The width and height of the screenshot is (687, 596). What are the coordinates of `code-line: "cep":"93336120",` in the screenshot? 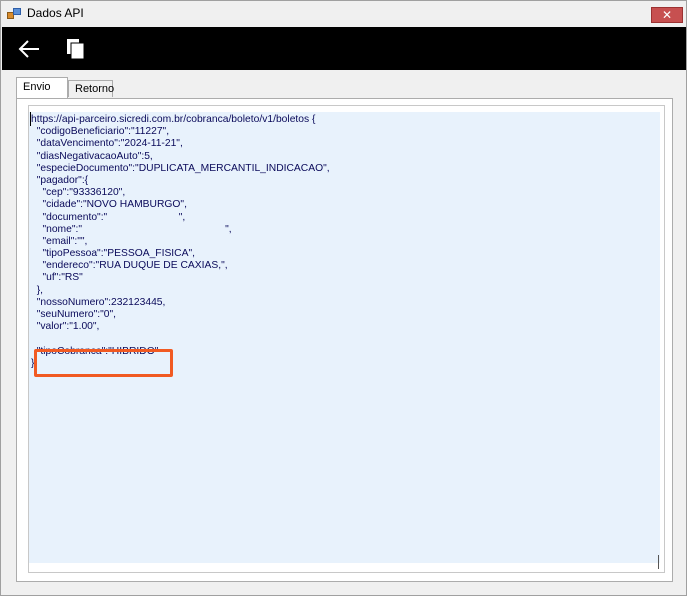 It's located at (78, 193).